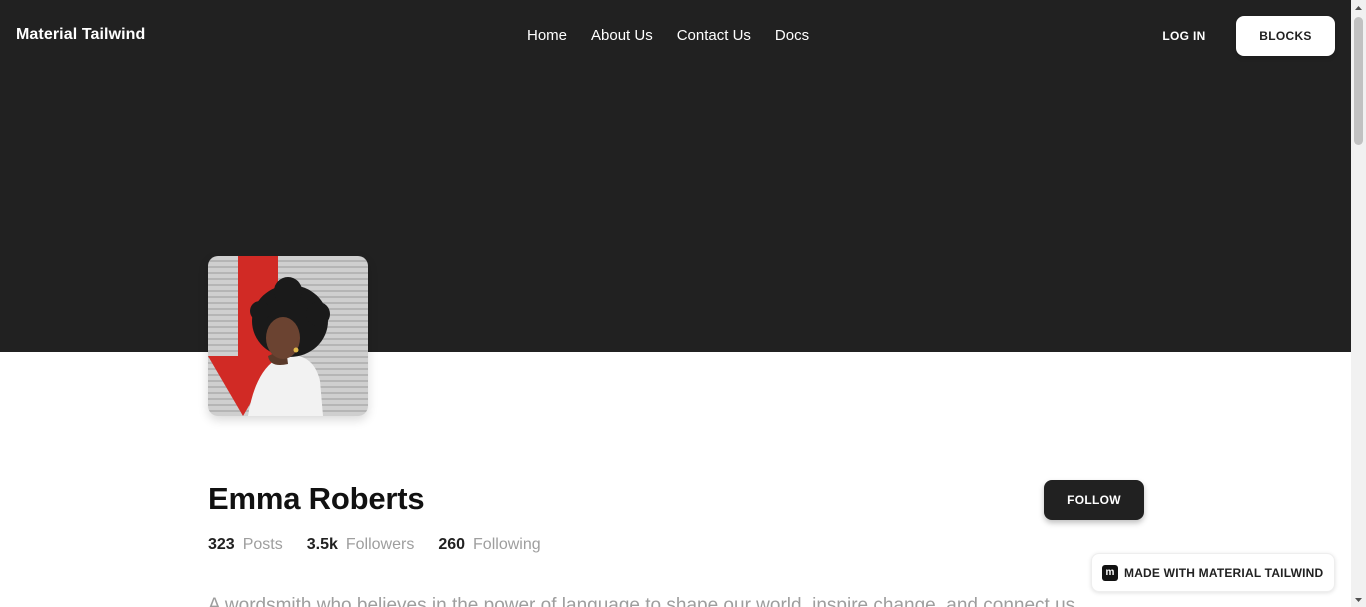 The width and height of the screenshot is (1366, 607). Describe the element at coordinates (1224, 572) in the screenshot. I see `badge-label: MADE WITH MATERIAL TAILWIND` at that location.